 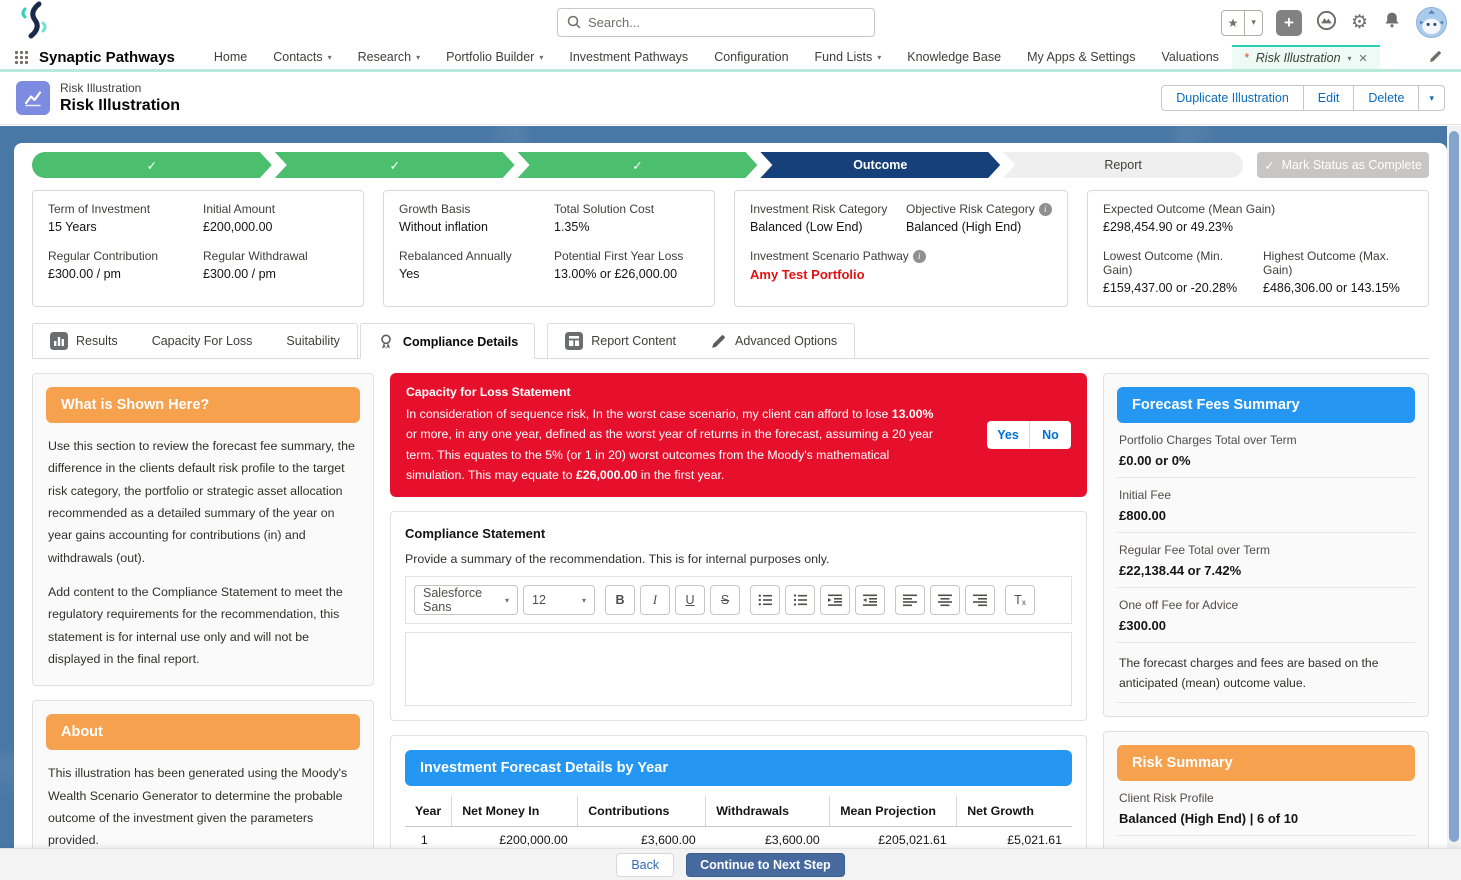 I want to click on tab-risk-illustration: * Risk Illustration ▾ ✕, so click(x=1305, y=57).